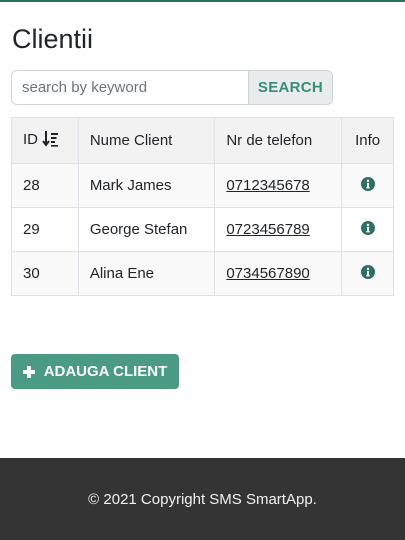 The height and width of the screenshot is (540, 405). I want to click on footer-copyright: © 2021 Copyright SMS SmartApp., so click(202, 499).